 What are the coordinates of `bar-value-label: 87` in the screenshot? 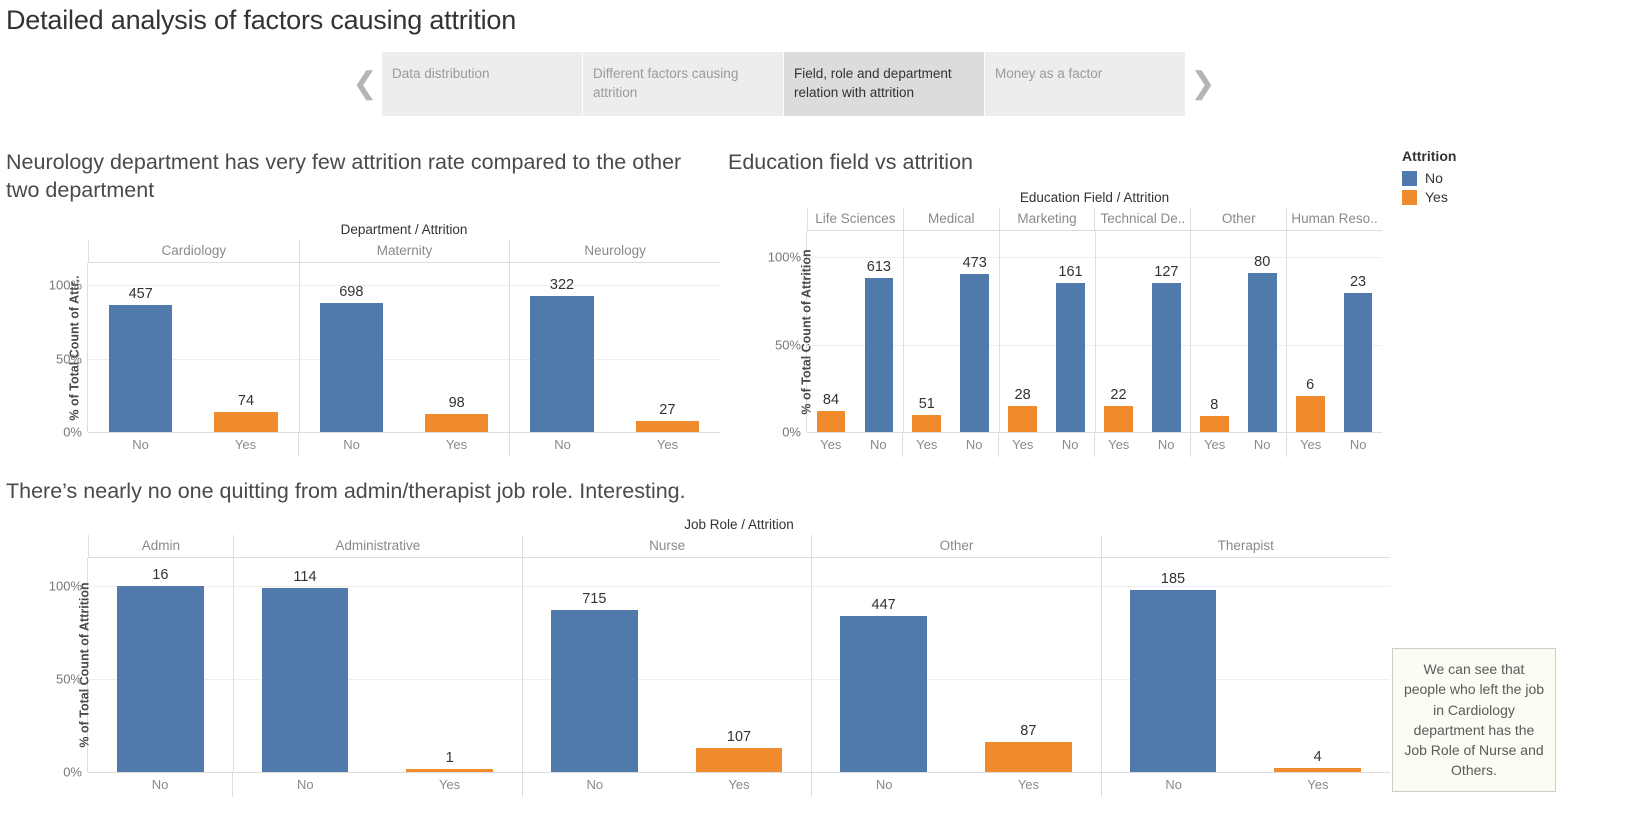 It's located at (1028, 730).